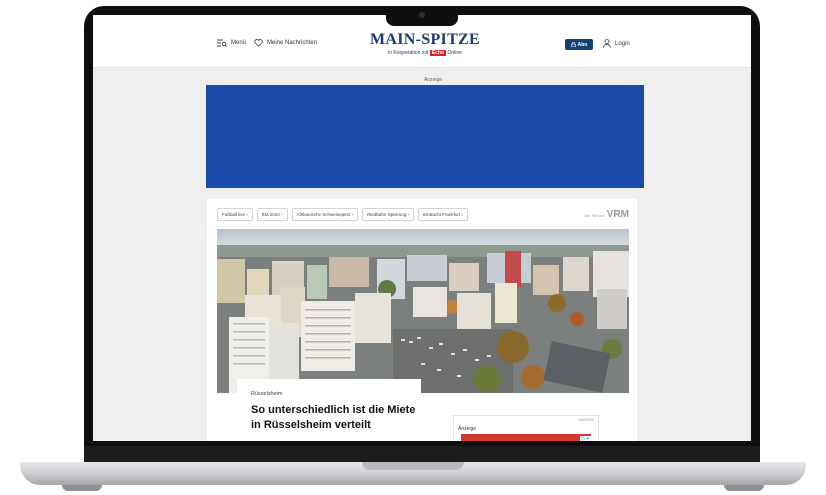  I want to click on vrm-logo: Ein Teil von VRM, so click(606, 214).